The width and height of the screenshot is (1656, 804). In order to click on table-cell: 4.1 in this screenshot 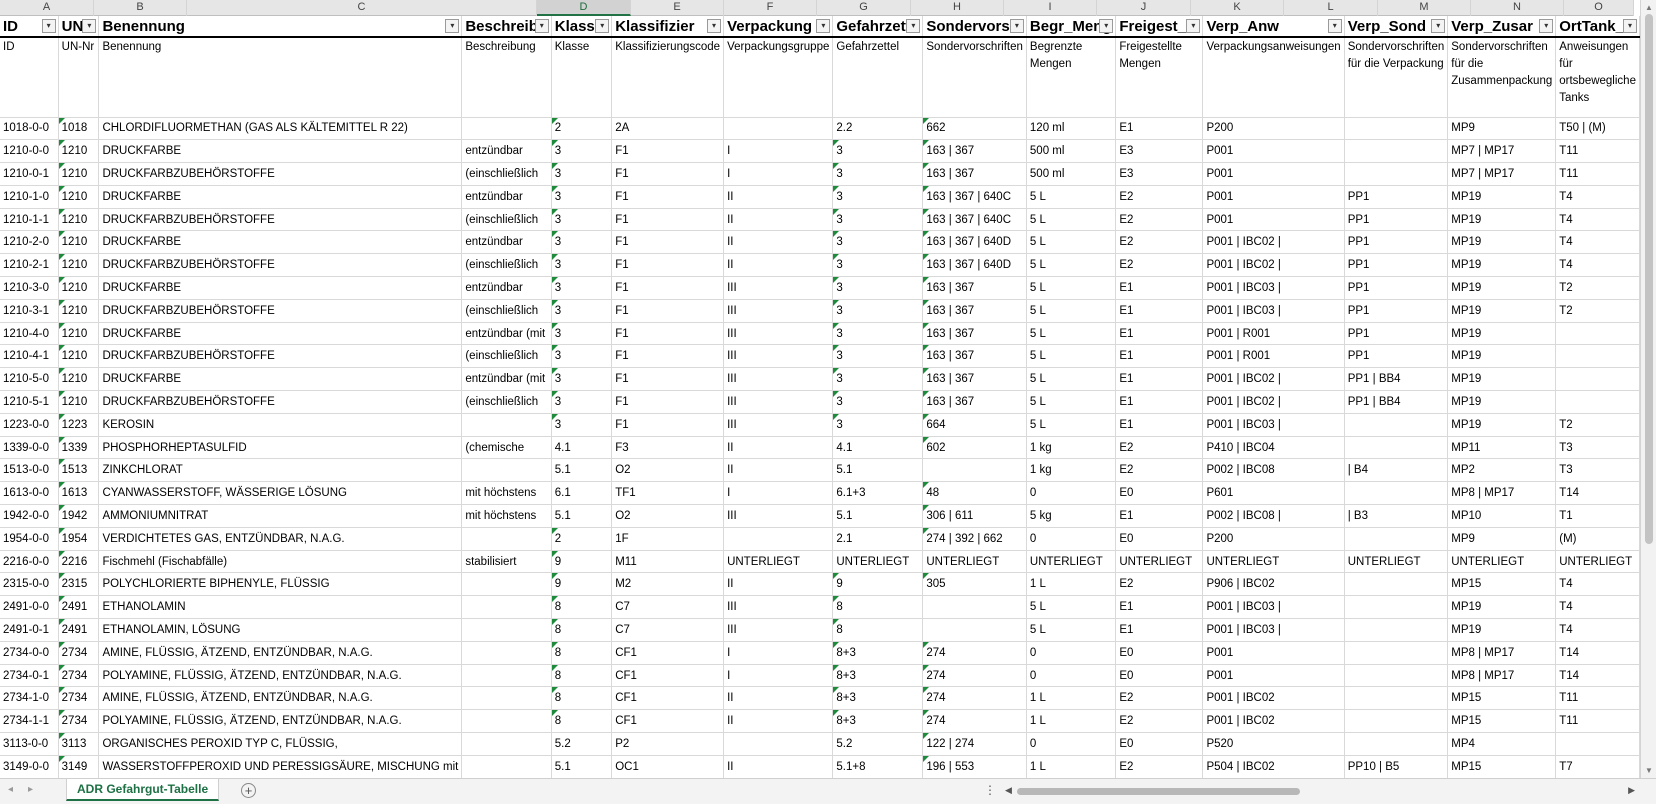, I will do `click(582, 448)`.